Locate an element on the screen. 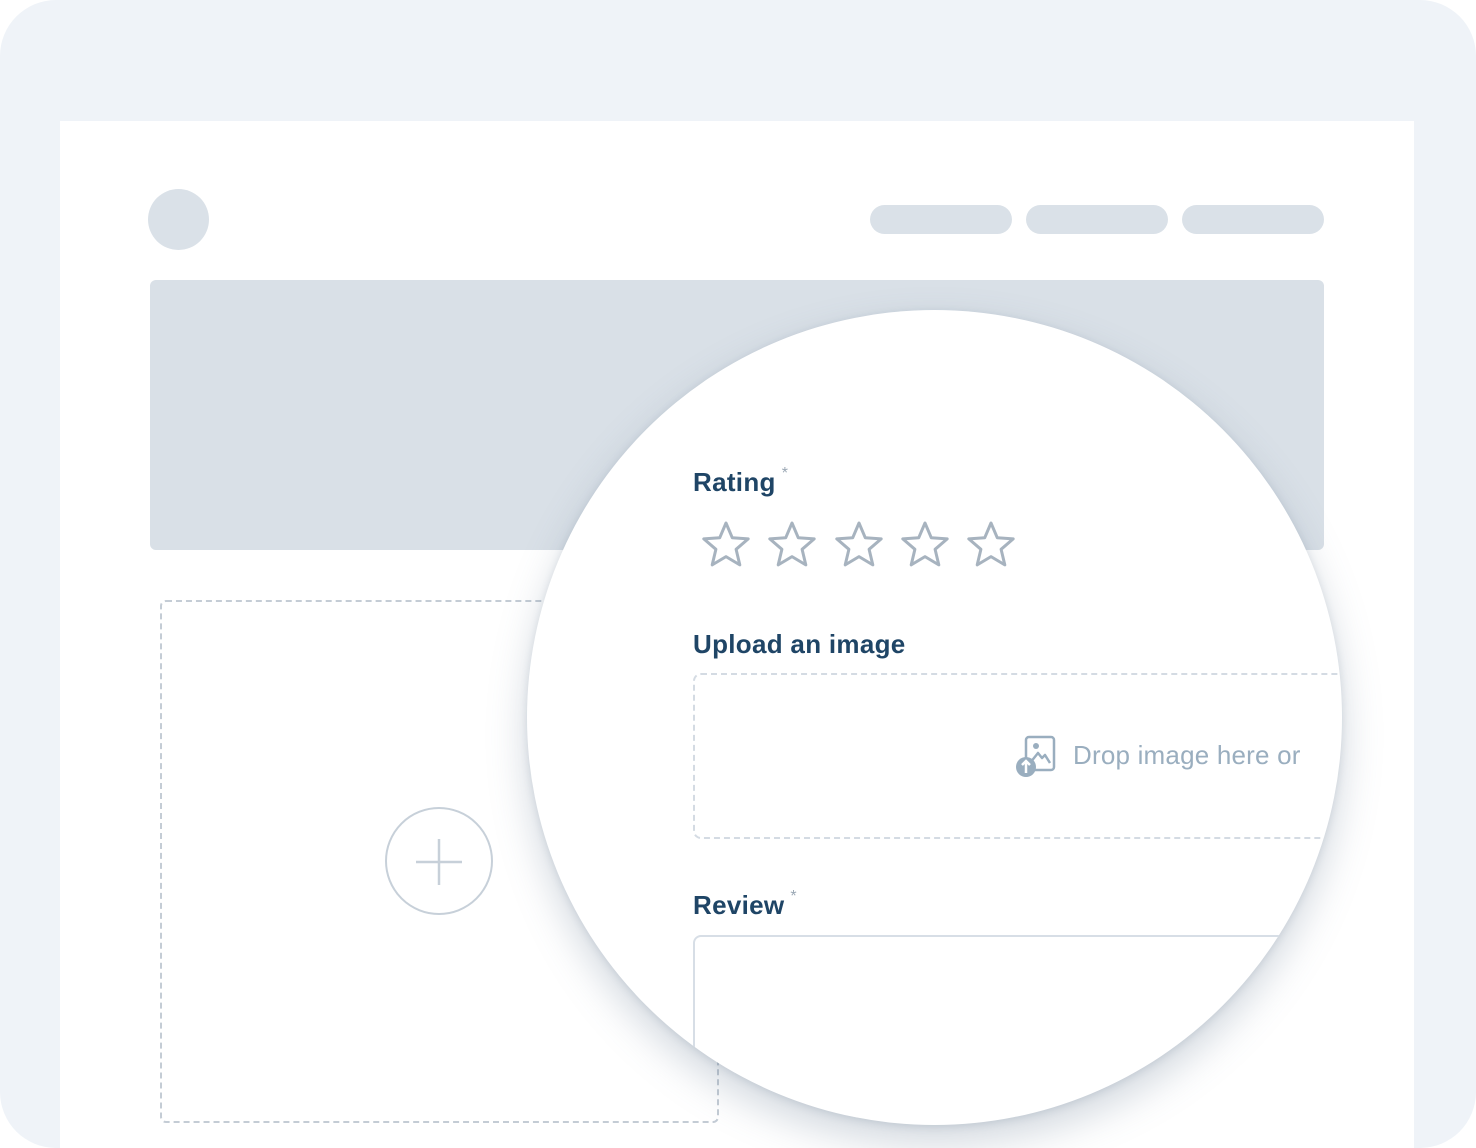 The width and height of the screenshot is (1476, 1148). rating-label-text: Rating is located at coordinates (734, 482).